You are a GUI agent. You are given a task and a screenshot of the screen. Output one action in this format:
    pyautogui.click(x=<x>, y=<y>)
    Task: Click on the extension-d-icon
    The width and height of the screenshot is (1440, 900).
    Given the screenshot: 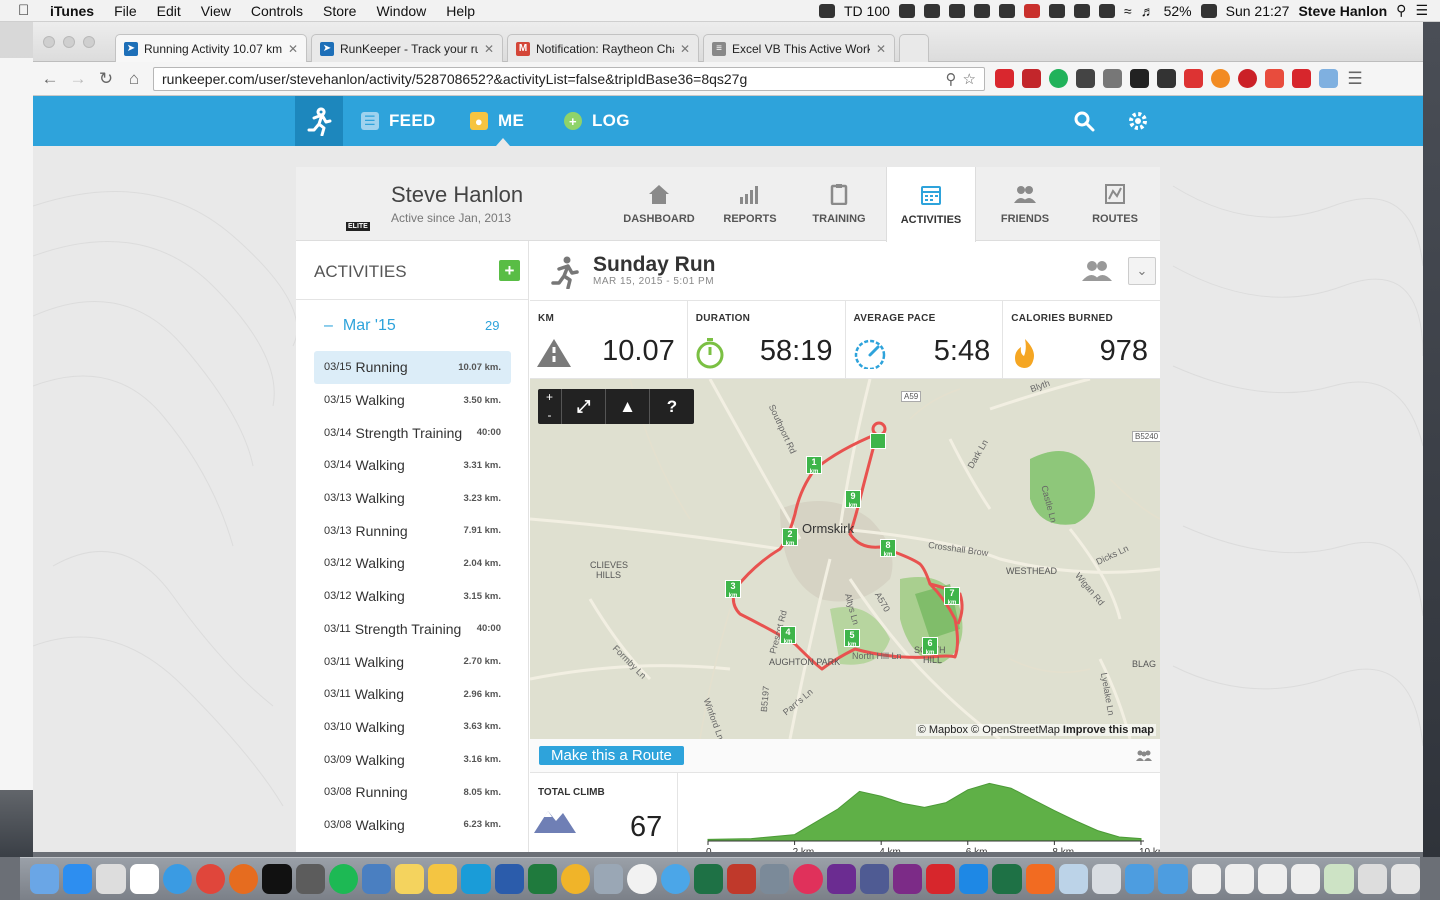 What is the action you would take?
    pyautogui.click(x=1166, y=78)
    